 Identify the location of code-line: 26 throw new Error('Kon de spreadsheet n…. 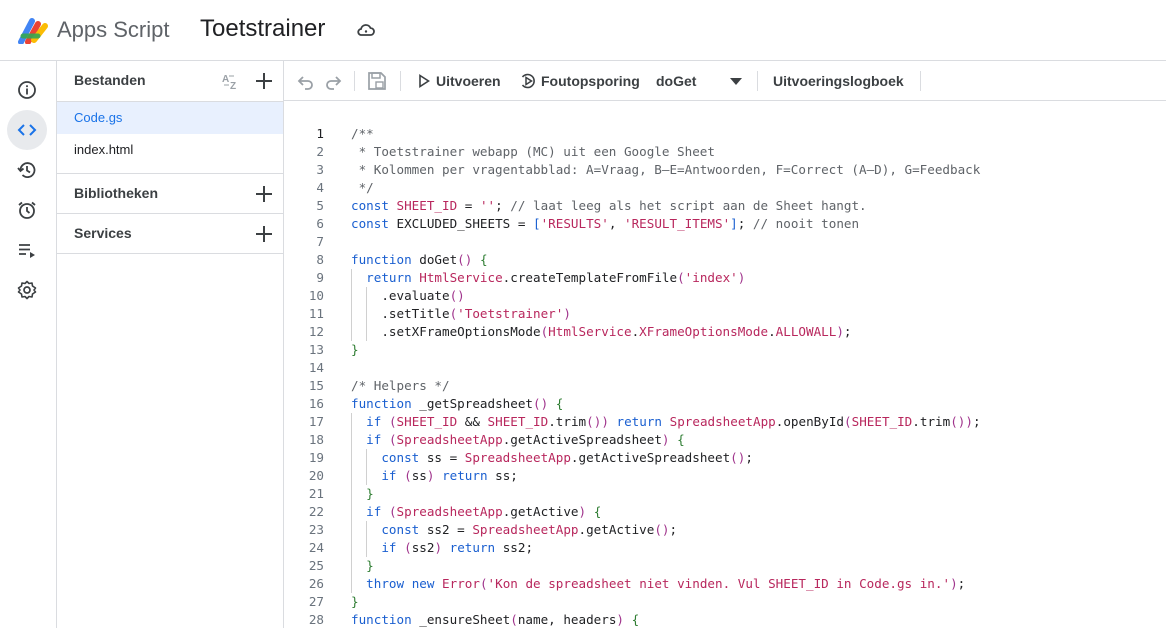
(725, 584).